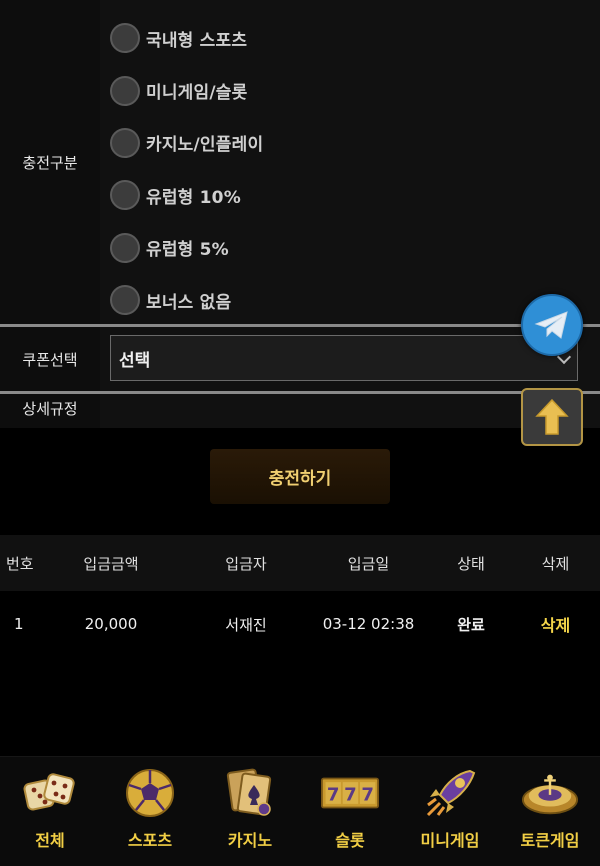 This screenshot has width=600, height=866. Describe the element at coordinates (550, 840) in the screenshot. I see `nav-label: 토큰게임` at that location.